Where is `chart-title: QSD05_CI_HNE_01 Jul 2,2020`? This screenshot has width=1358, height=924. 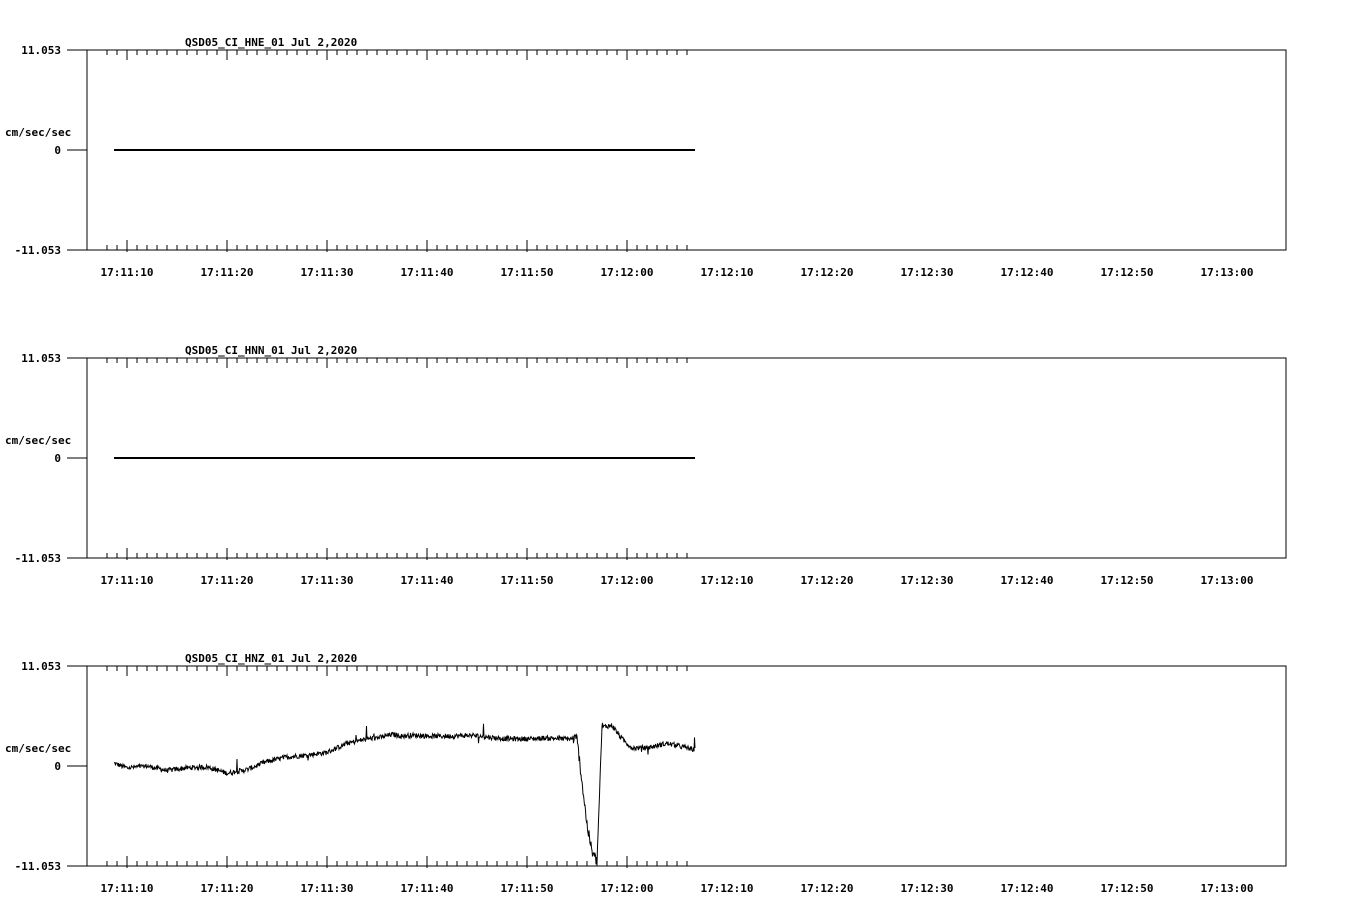 chart-title: QSD05_CI_HNE_01 Jul 2,2020 is located at coordinates (271, 42).